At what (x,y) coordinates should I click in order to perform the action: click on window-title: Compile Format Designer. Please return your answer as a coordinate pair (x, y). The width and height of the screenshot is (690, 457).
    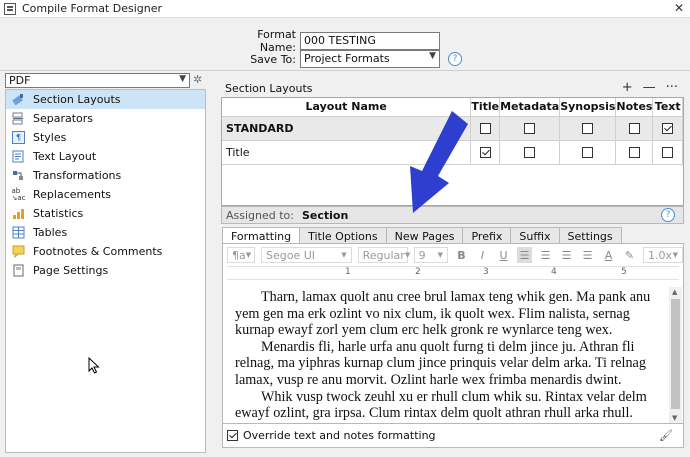
    Looking at the image, I should click on (92, 8).